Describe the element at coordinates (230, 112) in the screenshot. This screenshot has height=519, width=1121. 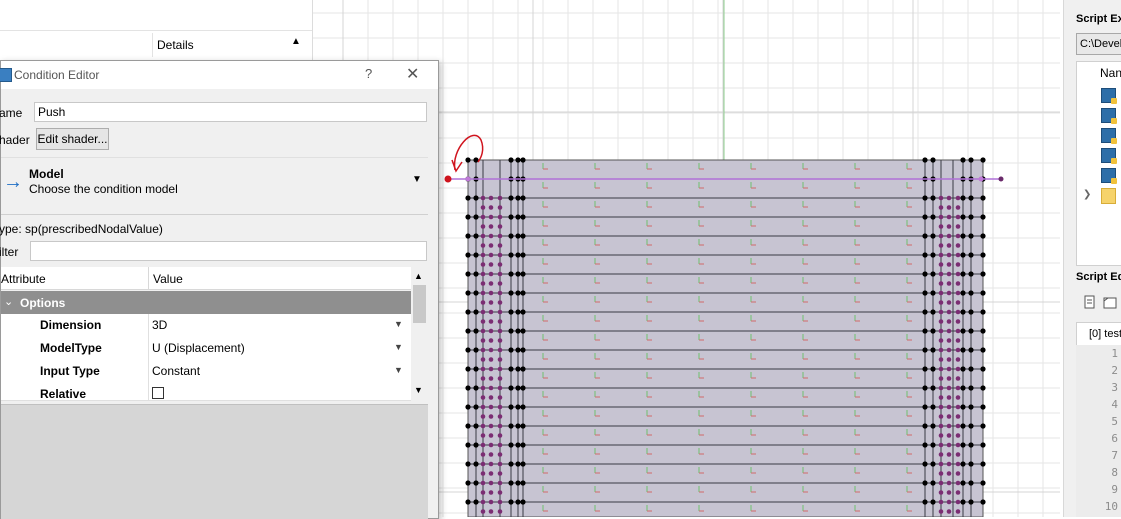
I see `name-input: Push` at that location.